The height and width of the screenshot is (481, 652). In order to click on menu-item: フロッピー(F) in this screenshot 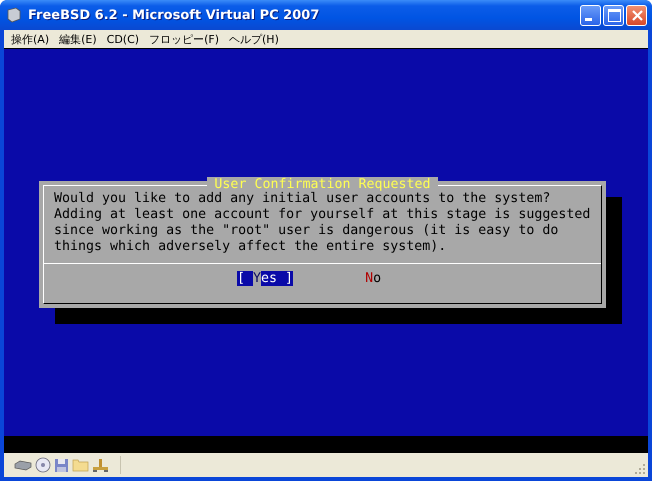, I will do `click(186, 39)`.